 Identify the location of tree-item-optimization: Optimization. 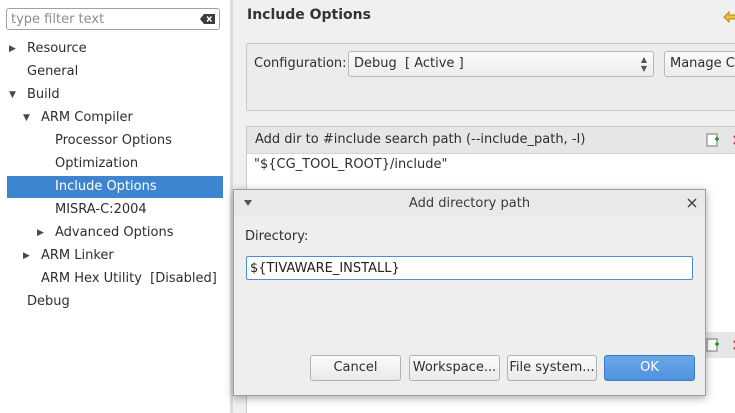
(115, 164).